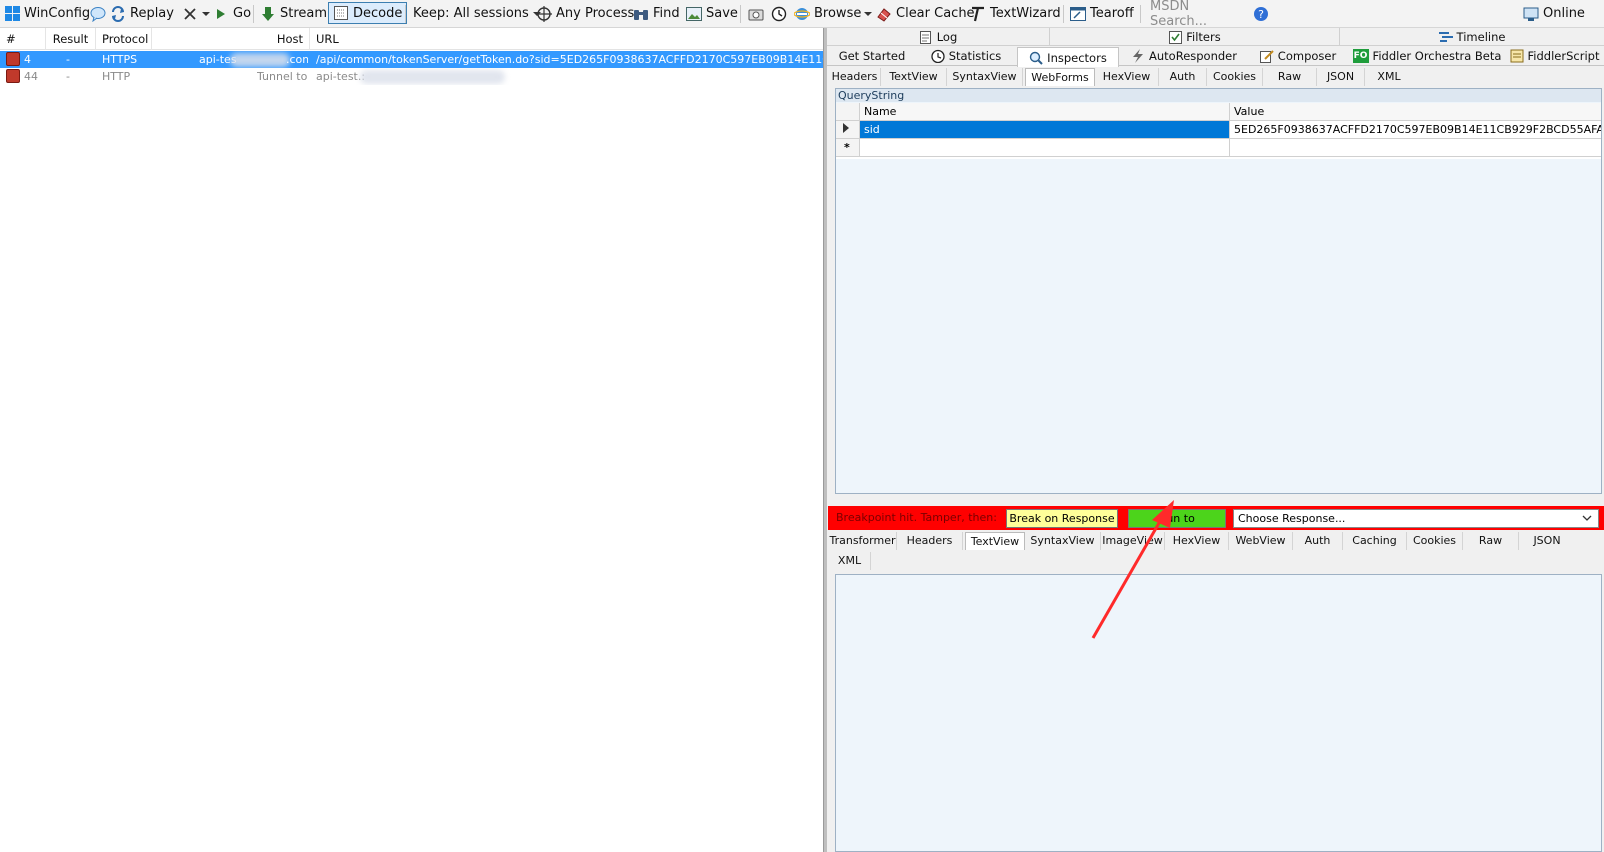 Image resolution: width=1604 pixels, height=852 pixels. Describe the element at coordinates (1062, 518) in the screenshot. I see `break-on-response-button: Break on Response` at that location.